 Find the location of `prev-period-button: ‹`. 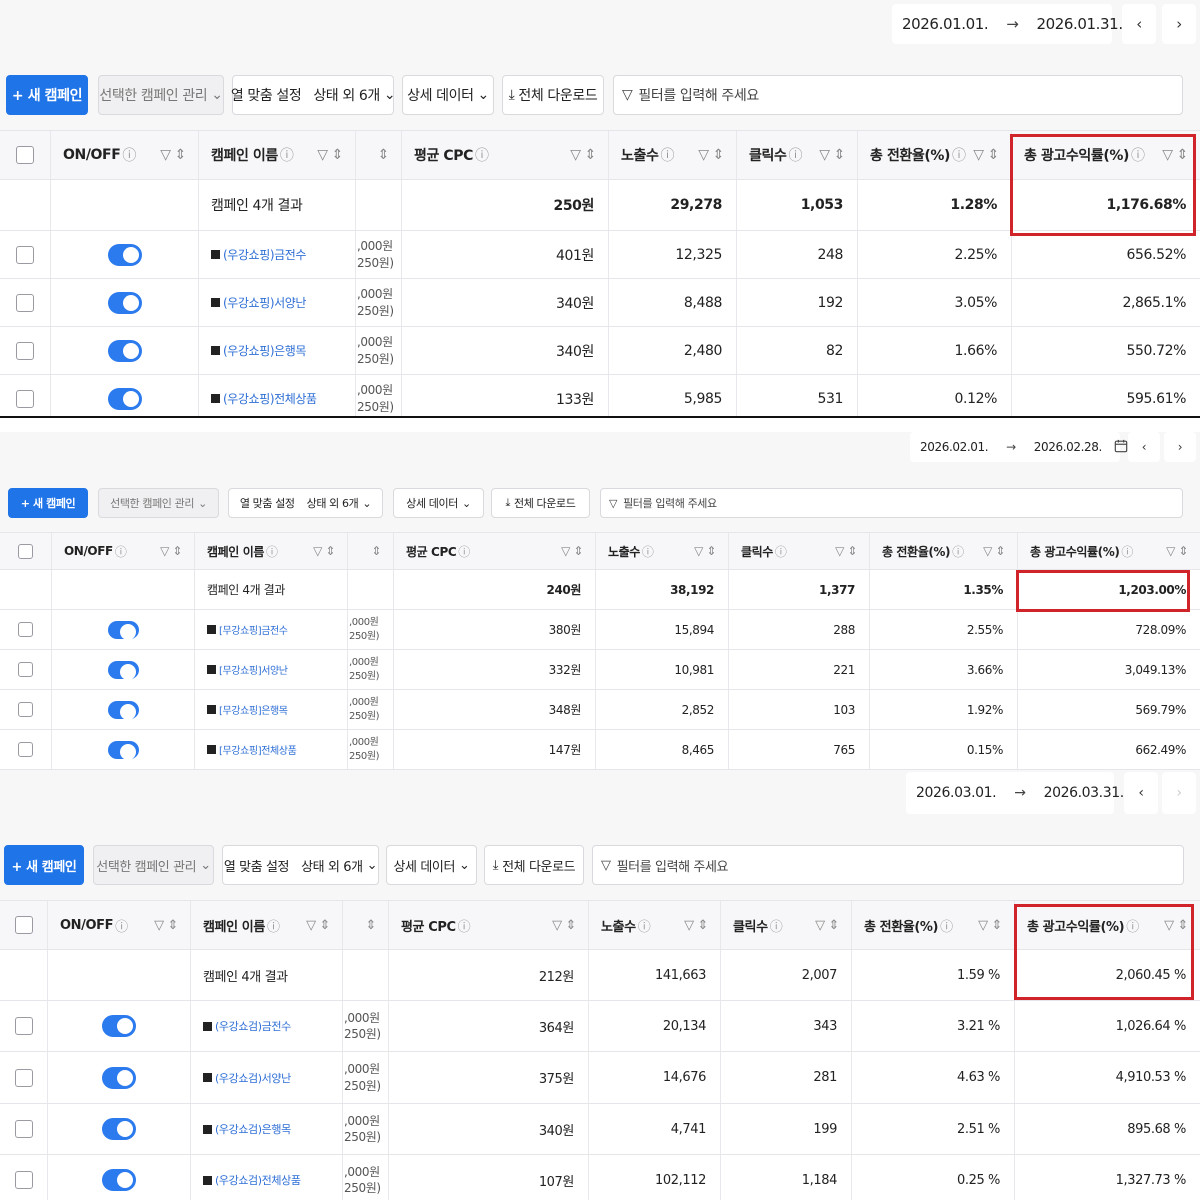

prev-period-button: ‹ is located at coordinates (1144, 447).